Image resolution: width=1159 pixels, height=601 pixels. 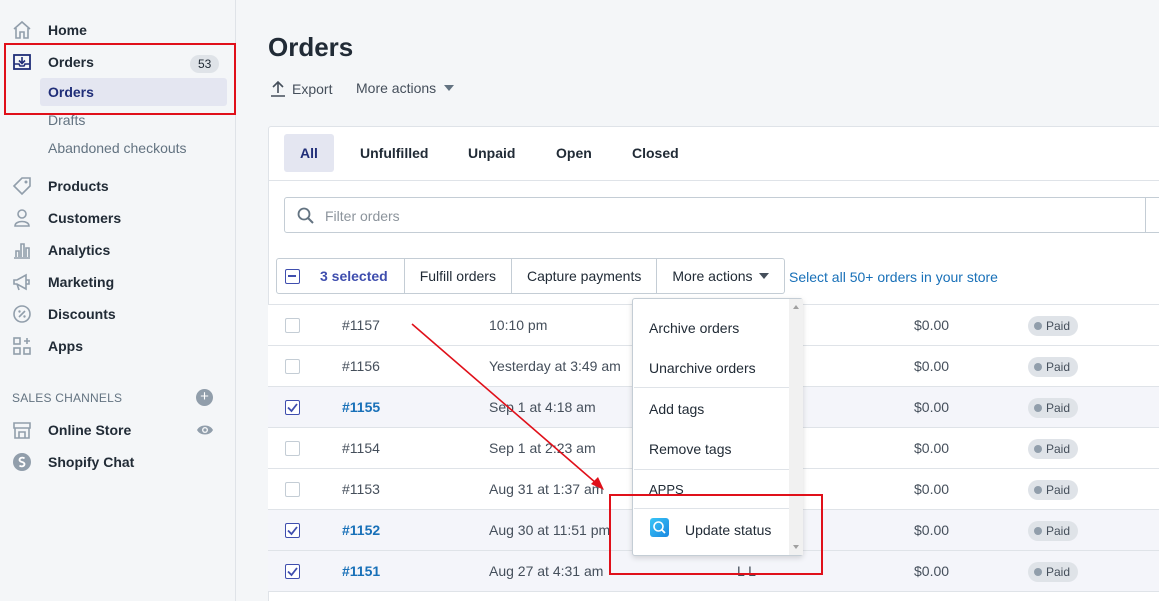 I want to click on header-more-actions-button: More actions, so click(x=405, y=88).